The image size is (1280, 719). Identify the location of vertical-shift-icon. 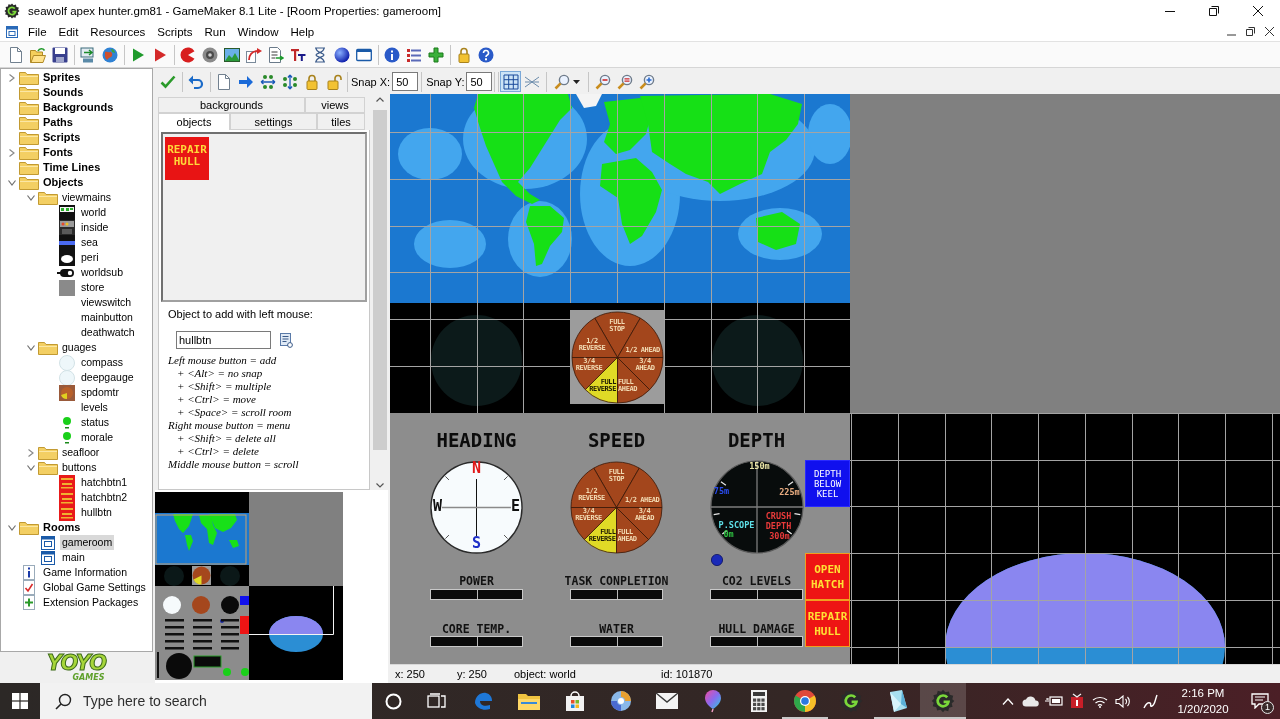
(290, 81).